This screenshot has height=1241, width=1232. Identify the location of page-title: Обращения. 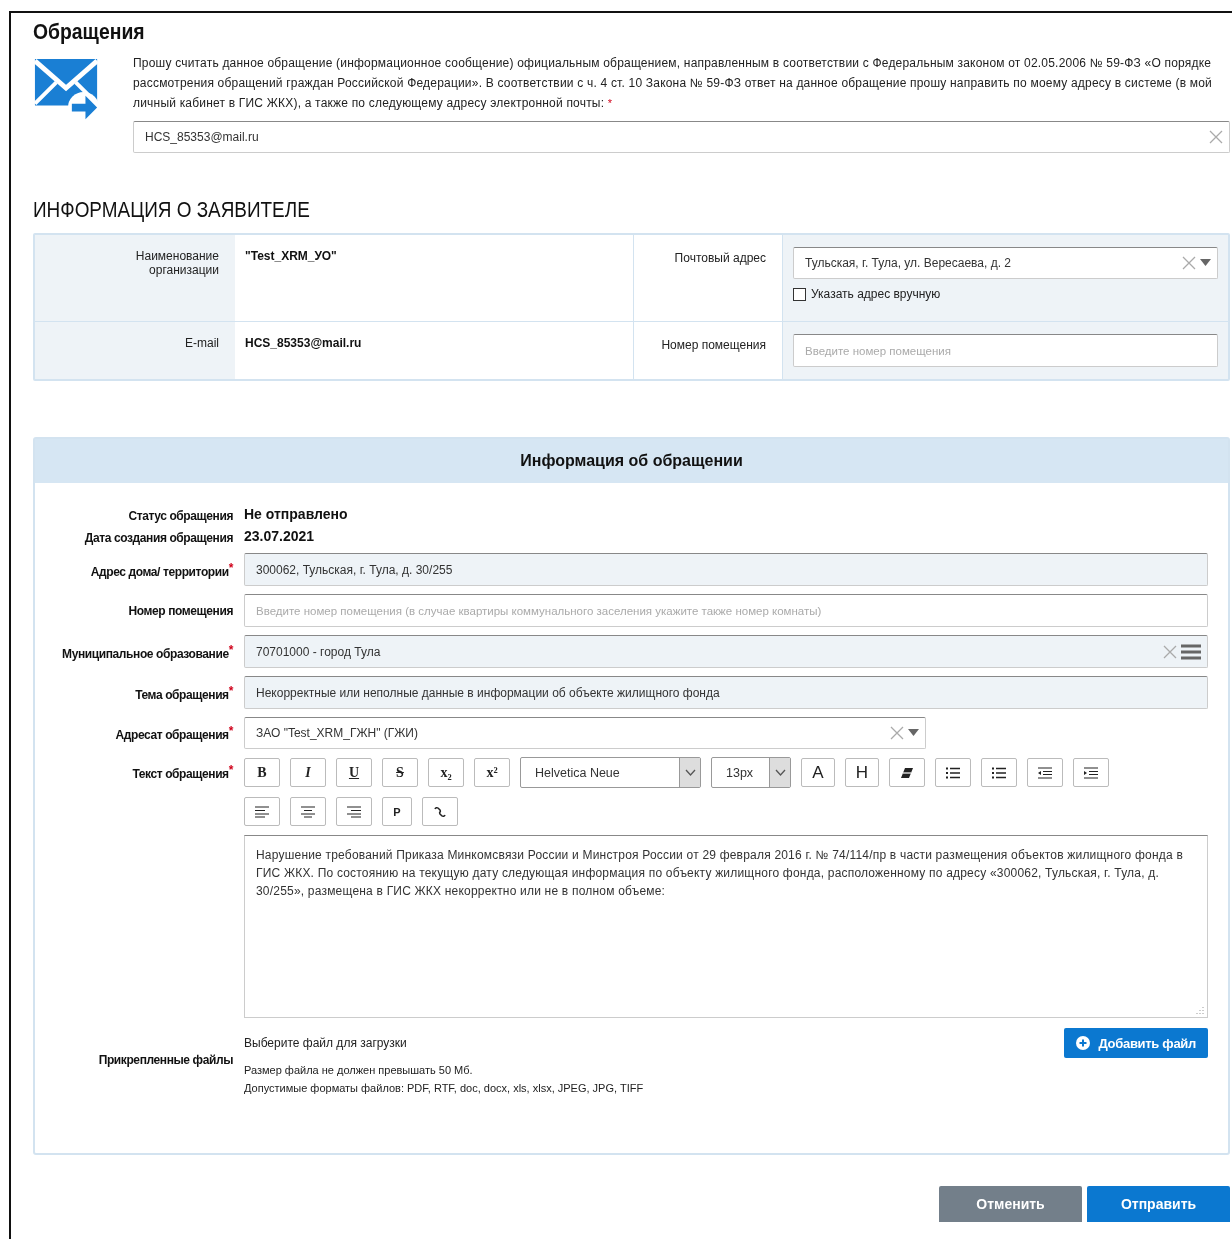
(89, 32).